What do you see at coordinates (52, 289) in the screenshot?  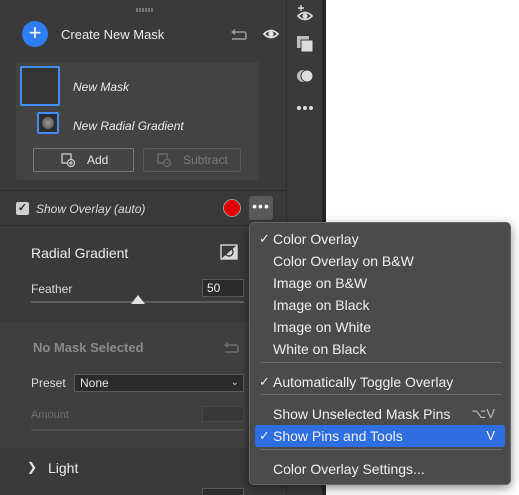 I see `feather-label: Feather` at bounding box center [52, 289].